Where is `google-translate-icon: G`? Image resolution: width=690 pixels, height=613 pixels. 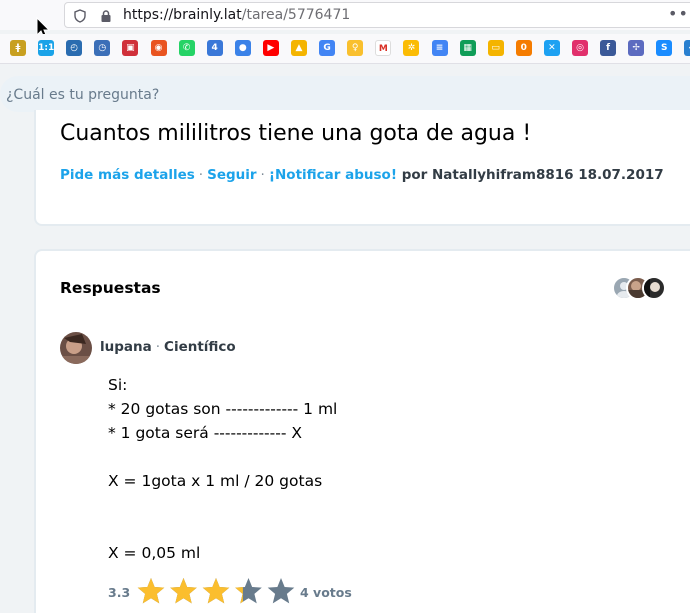
google-translate-icon: G is located at coordinates (327, 48).